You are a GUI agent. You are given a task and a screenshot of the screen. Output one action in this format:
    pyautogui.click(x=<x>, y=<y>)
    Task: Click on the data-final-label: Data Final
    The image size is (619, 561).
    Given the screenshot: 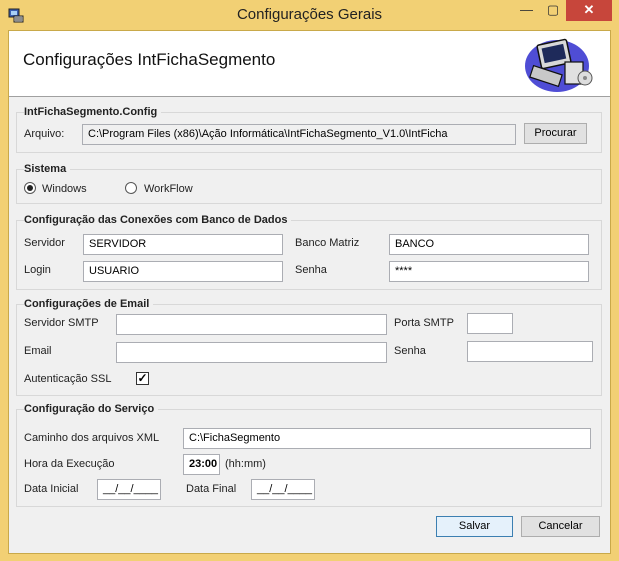 What is the action you would take?
    pyautogui.click(x=211, y=489)
    